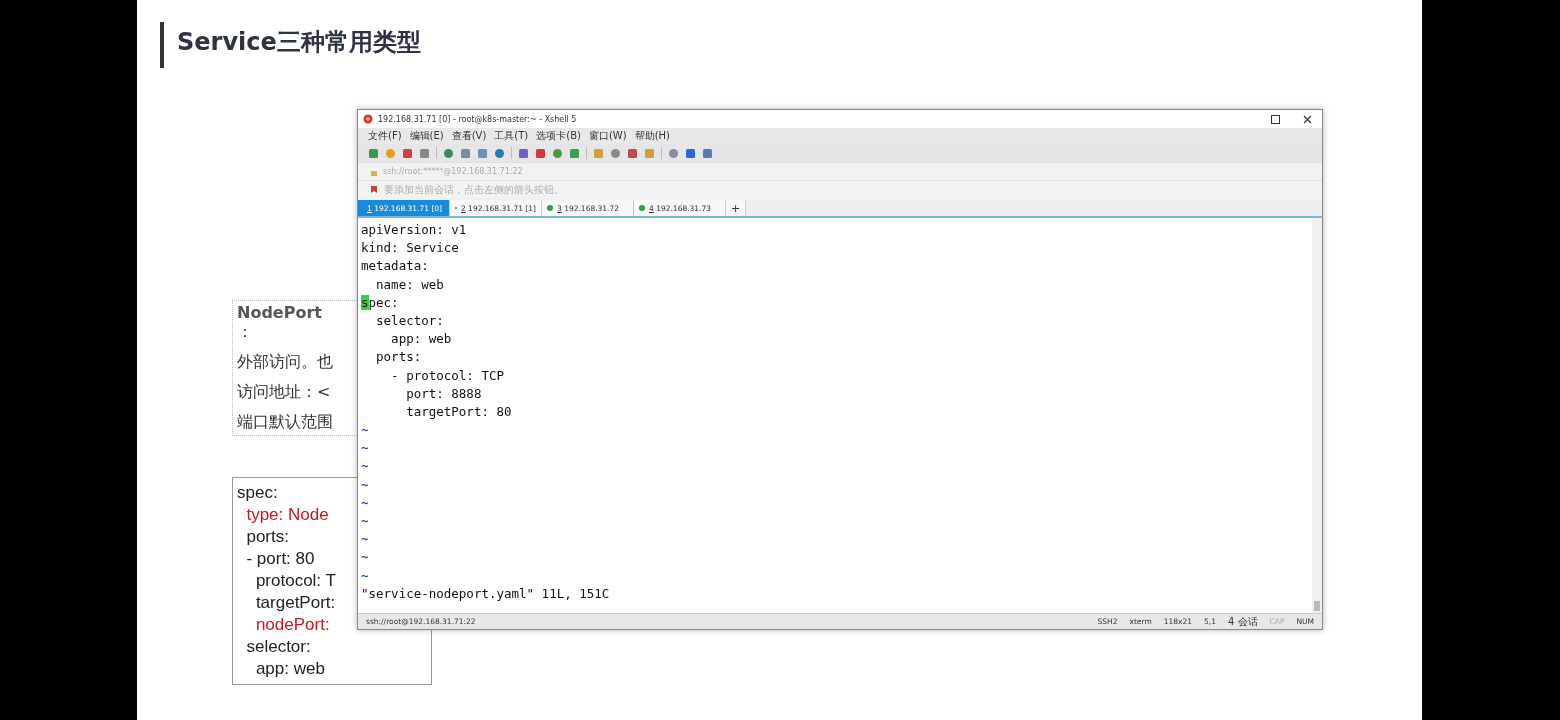 The image size is (1560, 720). Describe the element at coordinates (1307, 119) in the screenshot. I see `close-icon` at that location.